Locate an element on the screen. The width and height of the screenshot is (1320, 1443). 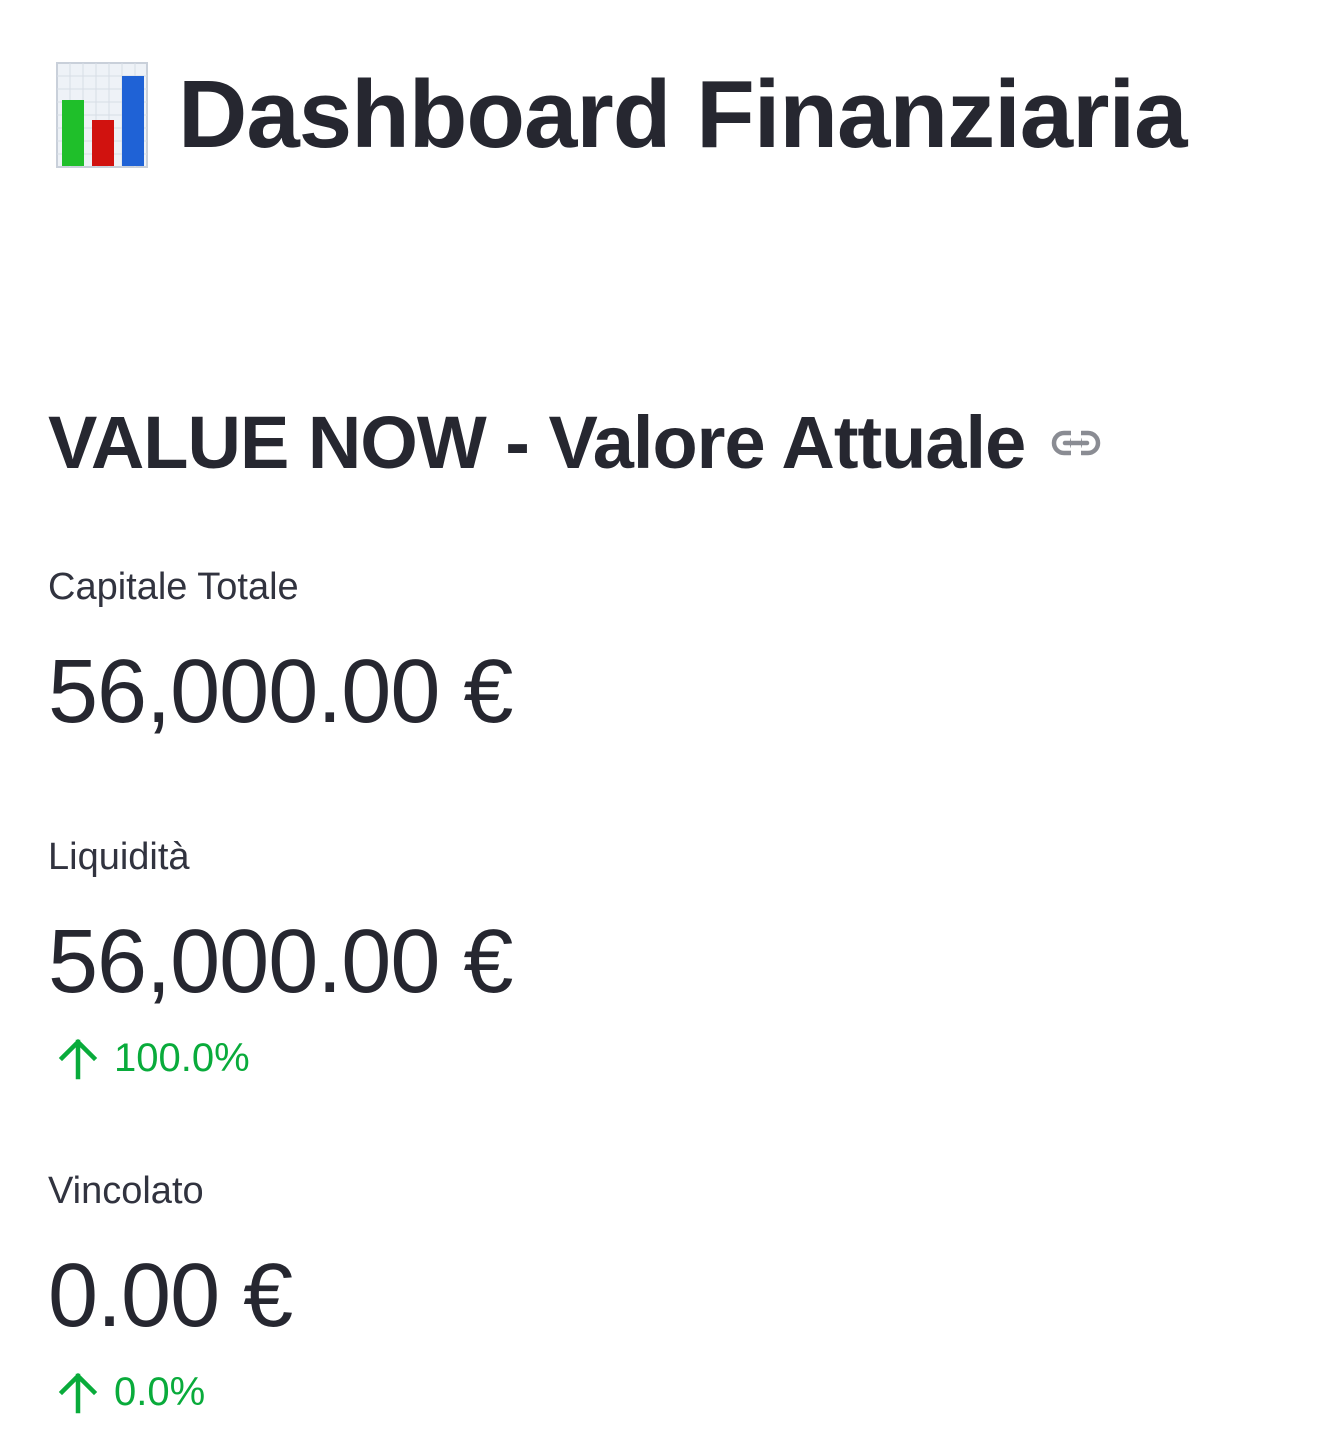
metric-capitale-totale: Capitale Totale 56,000.00 € is located at coordinates (548, 652).